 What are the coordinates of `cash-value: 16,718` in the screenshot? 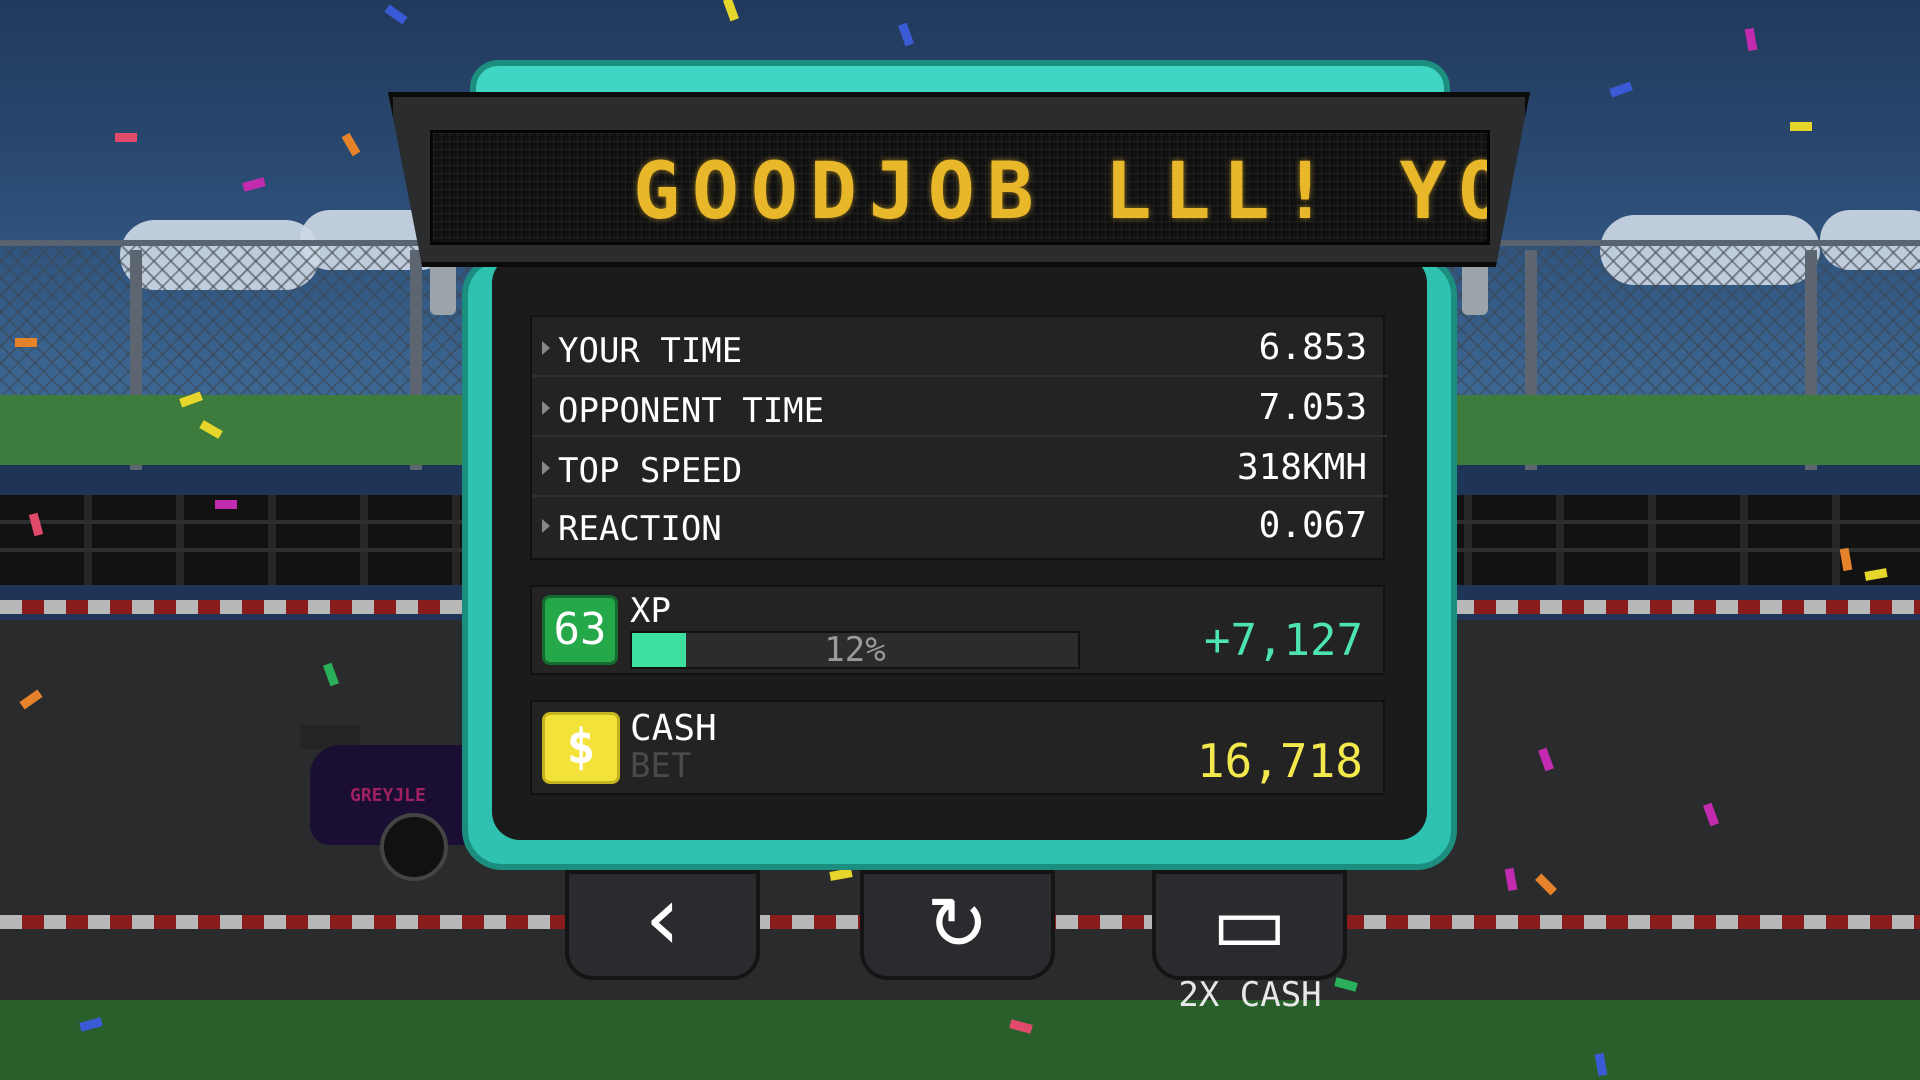 It's located at (1279, 761).